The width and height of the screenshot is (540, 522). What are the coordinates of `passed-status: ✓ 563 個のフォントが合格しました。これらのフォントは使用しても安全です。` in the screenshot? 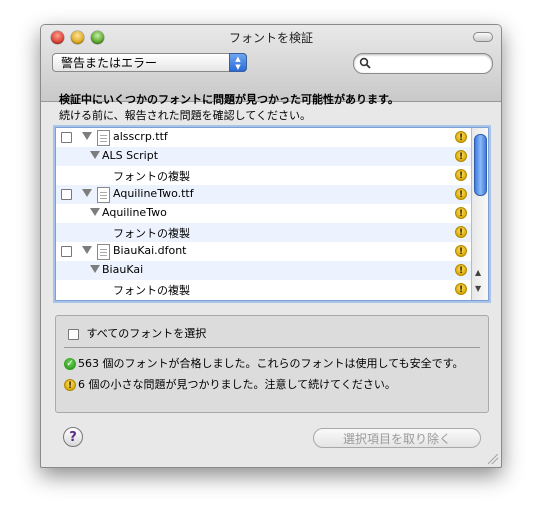 It's located at (264, 363).